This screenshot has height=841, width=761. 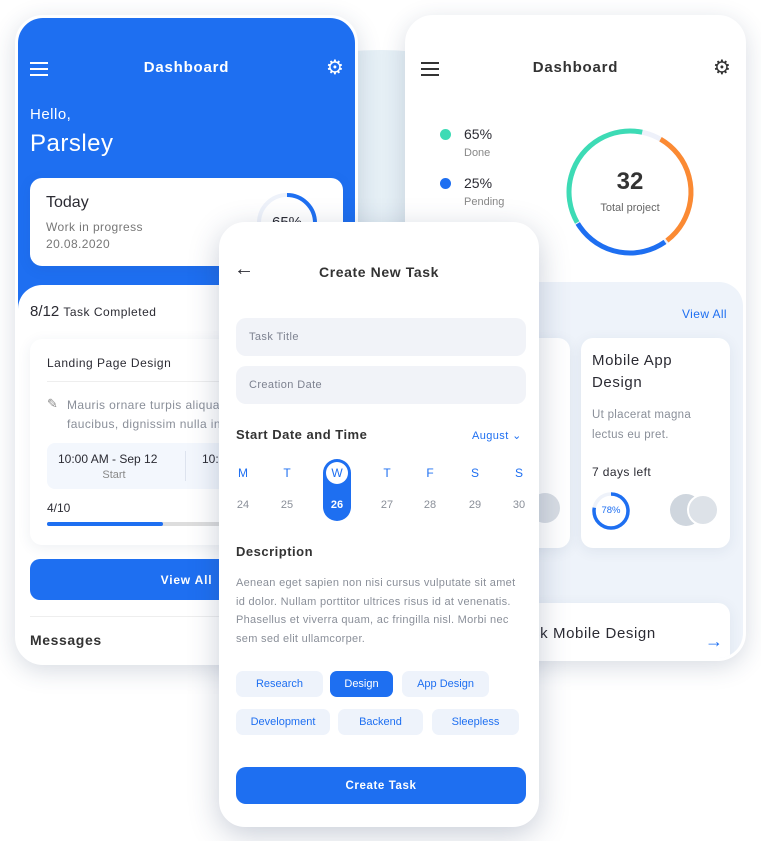 What do you see at coordinates (337, 490) in the screenshot?
I see `day-26: W 26` at bounding box center [337, 490].